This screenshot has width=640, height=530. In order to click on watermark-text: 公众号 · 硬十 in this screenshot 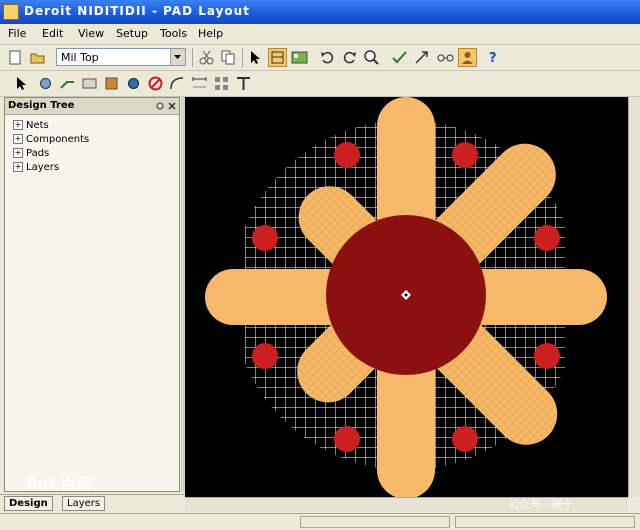, I will do `click(541, 504)`.